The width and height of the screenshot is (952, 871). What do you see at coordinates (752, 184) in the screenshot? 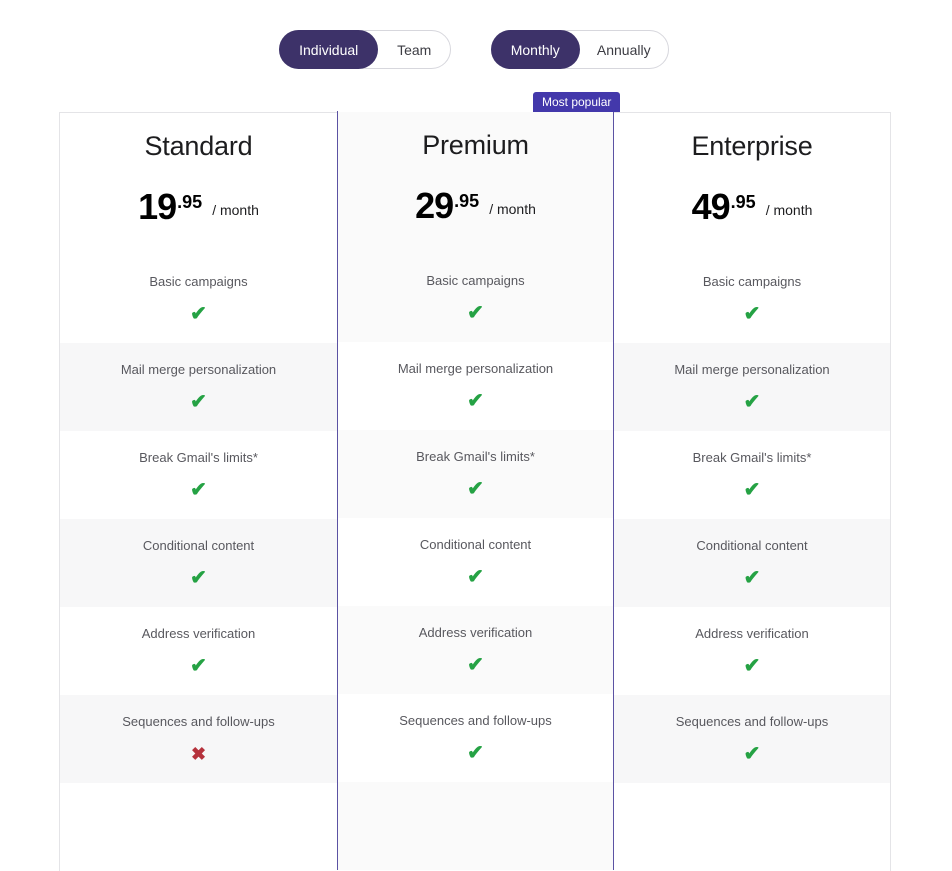
I see `plan-header-enterprise: Enterprise 49 .95 / month` at bounding box center [752, 184].